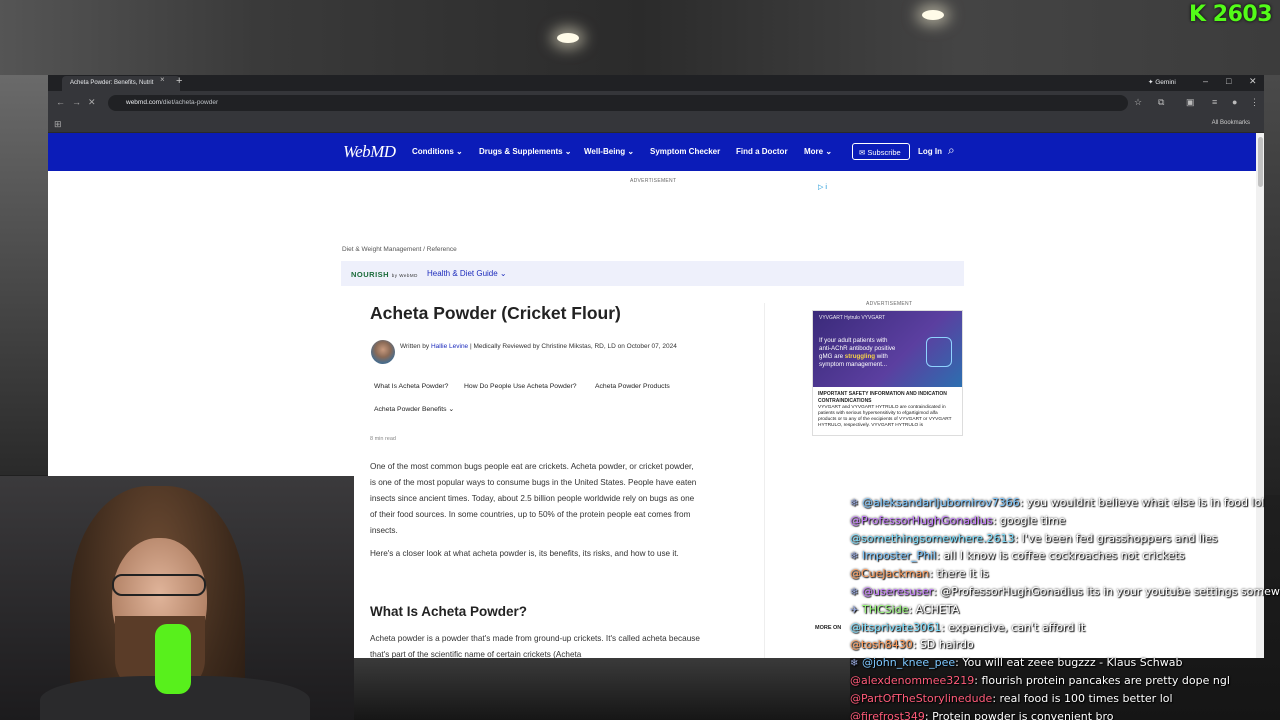  Describe the element at coordinates (525, 151) in the screenshot. I see `nav-drugs-supplements: Drugs & Supplements ⌄` at that location.